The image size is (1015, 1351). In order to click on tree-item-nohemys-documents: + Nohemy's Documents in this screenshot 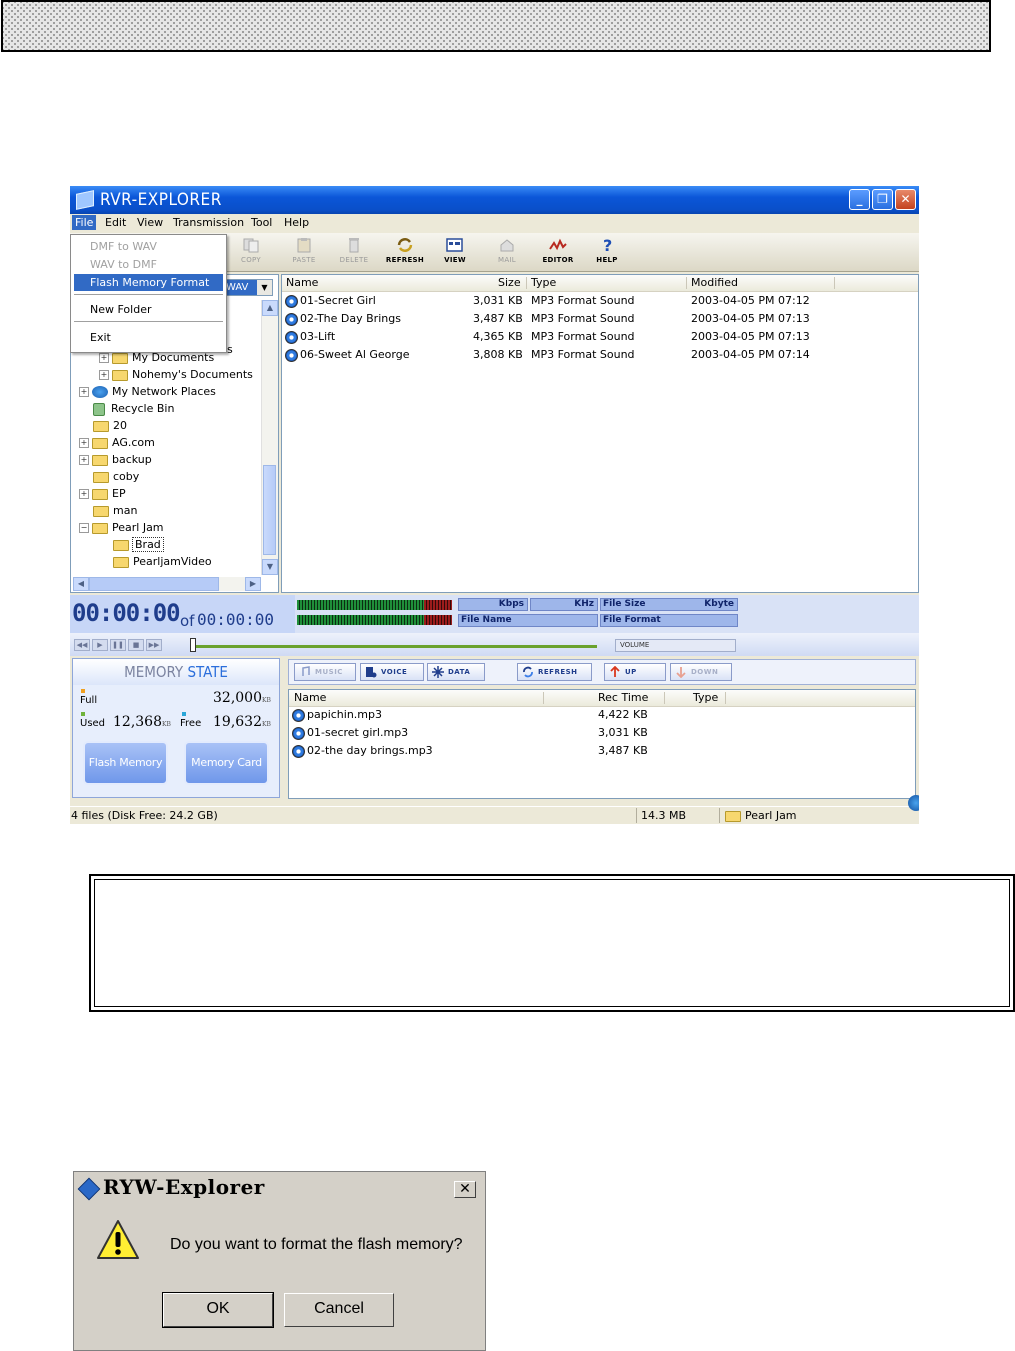, I will do `click(176, 375)`.